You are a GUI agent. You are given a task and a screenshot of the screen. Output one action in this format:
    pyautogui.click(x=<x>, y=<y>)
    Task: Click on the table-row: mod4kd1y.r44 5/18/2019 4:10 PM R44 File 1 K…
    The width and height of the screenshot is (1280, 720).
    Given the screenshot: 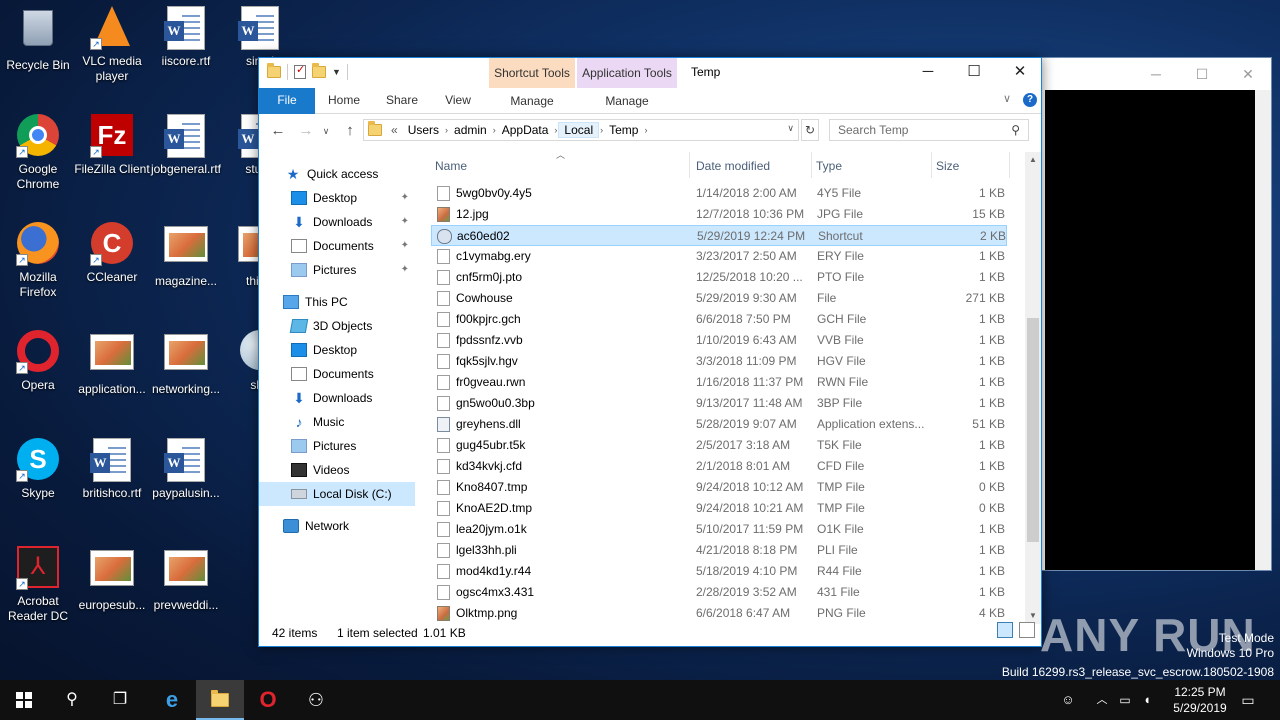 What is the action you would take?
    pyautogui.click(x=719, y=571)
    